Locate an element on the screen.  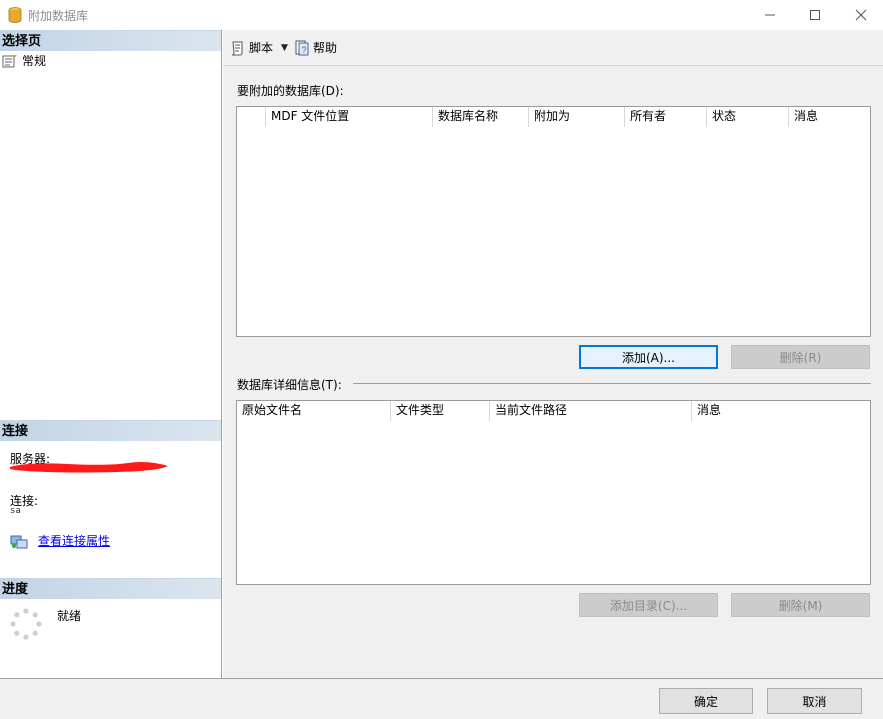
script-dropdown-icon: ▼ is located at coordinates (284, 48).